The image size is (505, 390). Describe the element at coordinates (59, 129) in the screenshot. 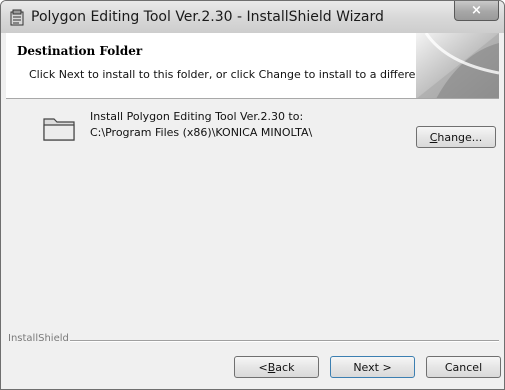

I see `folder-icon` at that location.